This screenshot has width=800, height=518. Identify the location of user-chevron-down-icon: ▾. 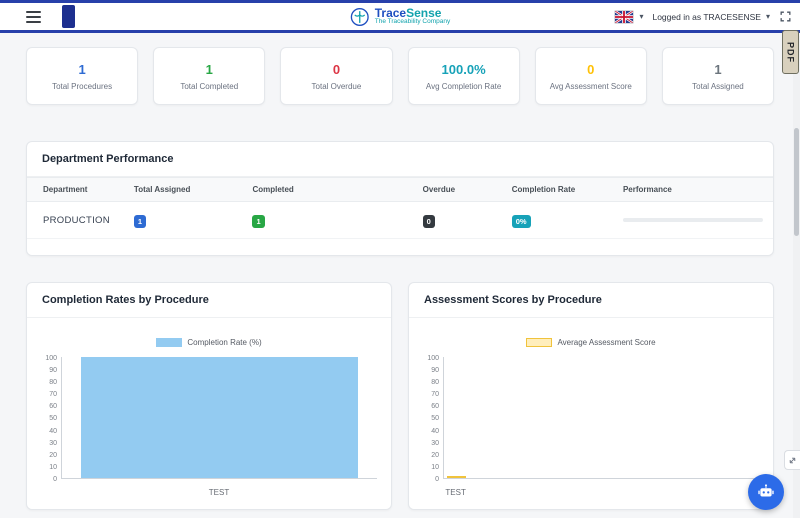
(768, 16).